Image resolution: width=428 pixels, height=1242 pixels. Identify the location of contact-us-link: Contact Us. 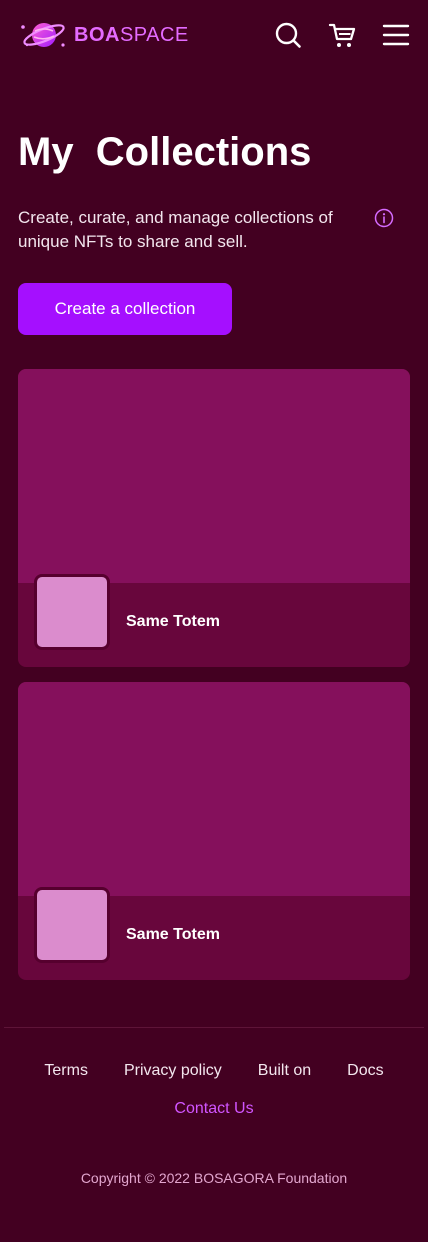
(214, 1109).